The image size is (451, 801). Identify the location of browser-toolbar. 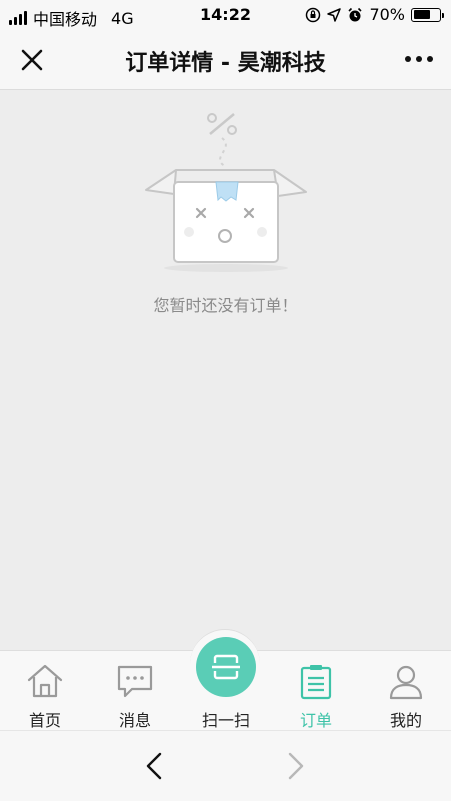
(225, 765).